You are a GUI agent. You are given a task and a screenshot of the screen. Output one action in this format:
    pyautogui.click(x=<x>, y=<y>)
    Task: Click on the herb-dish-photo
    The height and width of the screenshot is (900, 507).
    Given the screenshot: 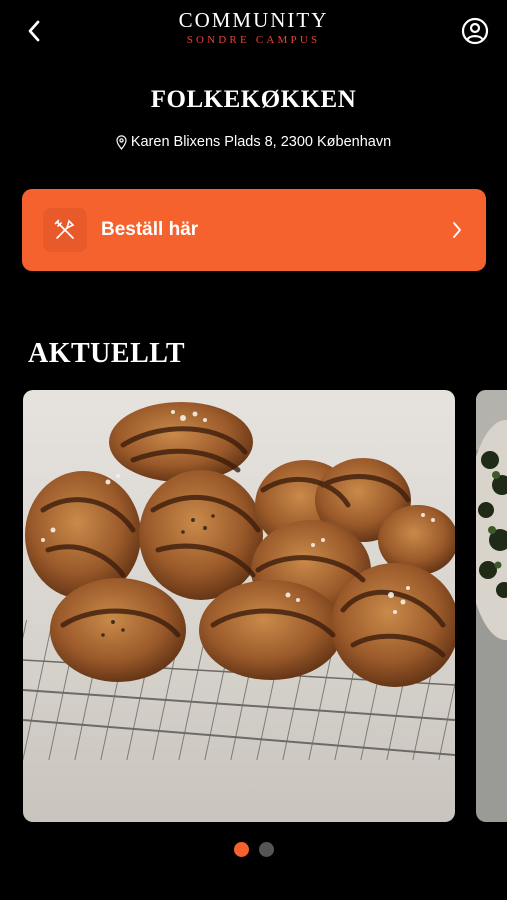 What is the action you would take?
    pyautogui.click(x=491, y=606)
    